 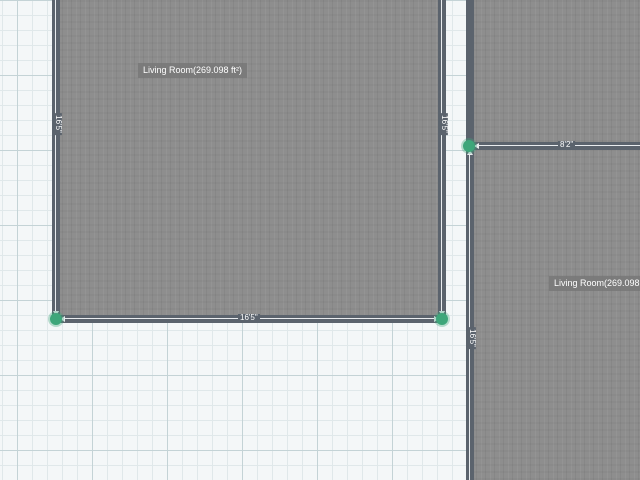 What do you see at coordinates (469, 317) in the screenshot?
I see `room-2-left-dimension-line` at bounding box center [469, 317].